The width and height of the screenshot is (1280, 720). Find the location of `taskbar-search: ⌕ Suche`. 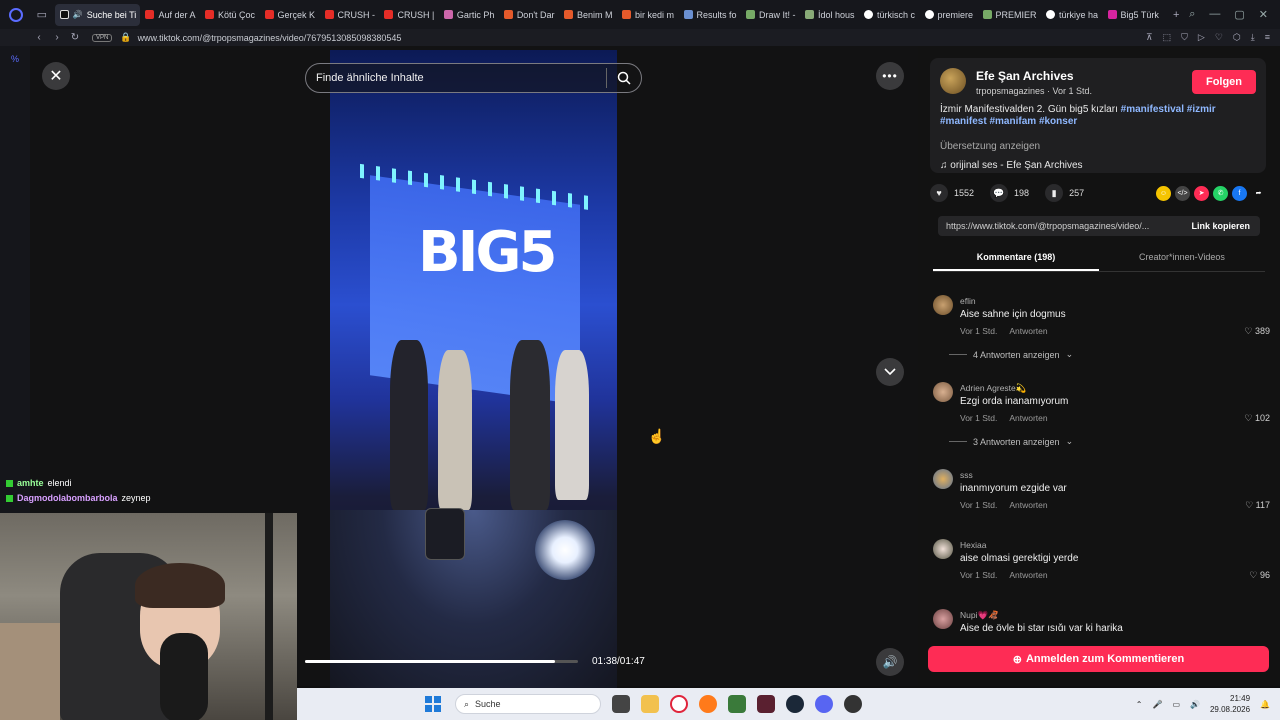

taskbar-search: ⌕ Suche is located at coordinates (528, 704).